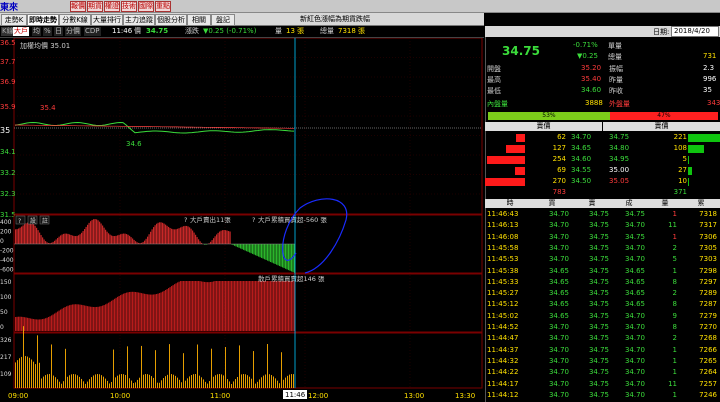  Describe the element at coordinates (78, 6) in the screenshot. I see `toolbar-button: 報價` at that location.